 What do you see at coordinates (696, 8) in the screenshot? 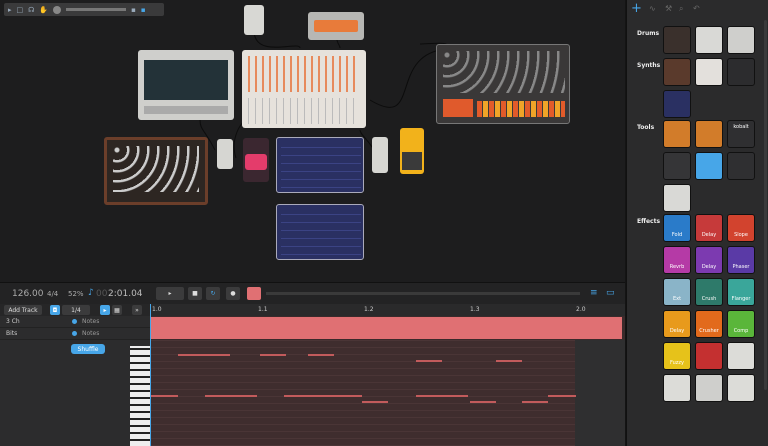
I see `undo-icon: ↶` at bounding box center [696, 8].